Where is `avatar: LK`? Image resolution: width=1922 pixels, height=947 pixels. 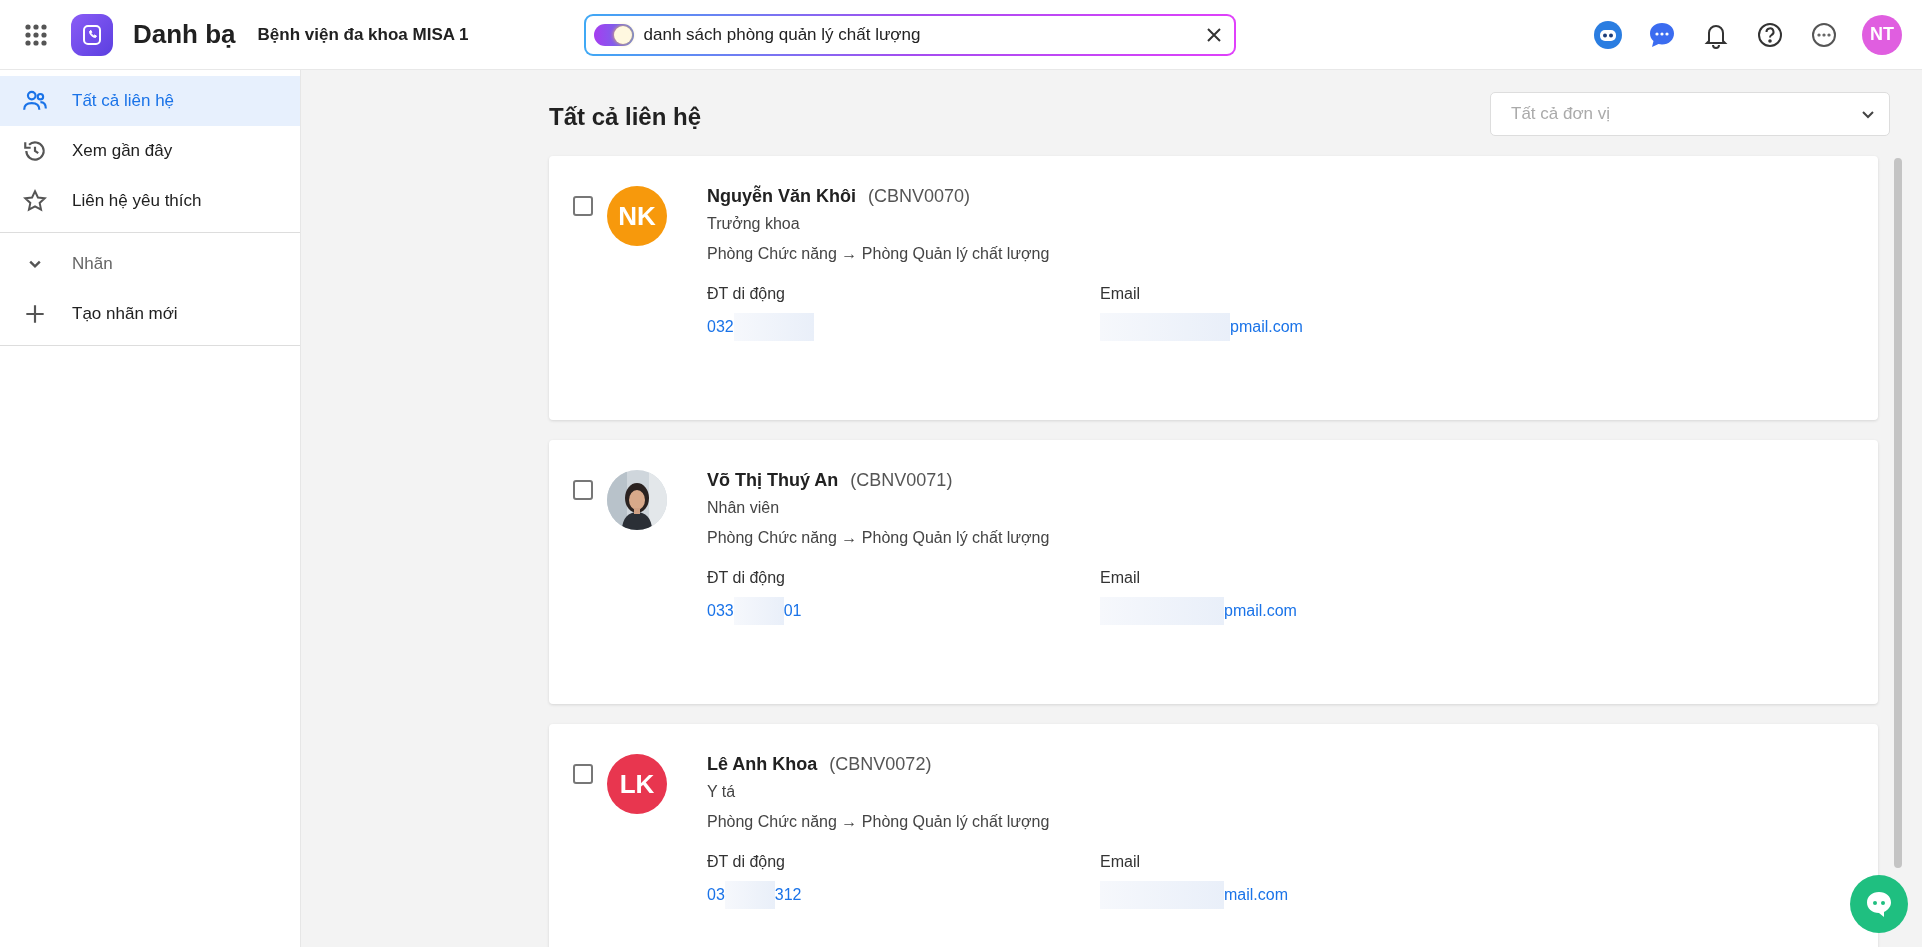 avatar: LK is located at coordinates (637, 784).